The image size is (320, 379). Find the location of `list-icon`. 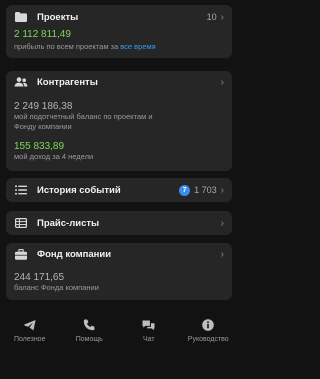

list-icon is located at coordinates (21, 190).